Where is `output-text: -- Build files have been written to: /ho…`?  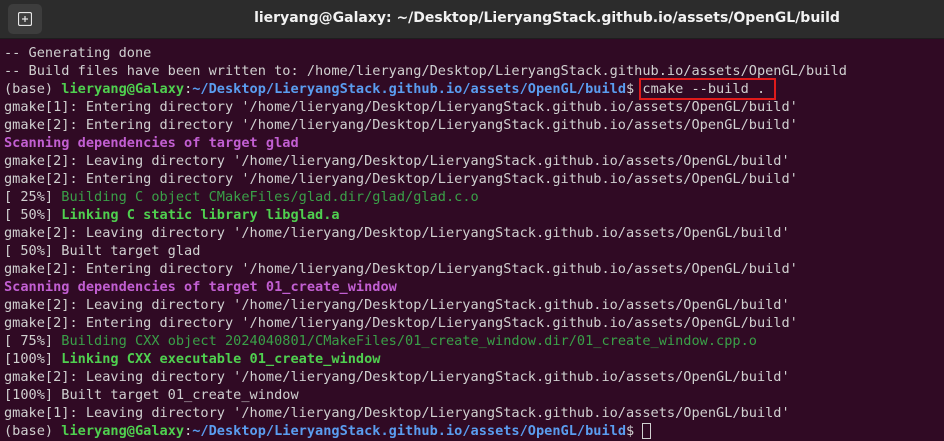 output-text: -- Build files have been written to: /ho… is located at coordinates (425, 71).